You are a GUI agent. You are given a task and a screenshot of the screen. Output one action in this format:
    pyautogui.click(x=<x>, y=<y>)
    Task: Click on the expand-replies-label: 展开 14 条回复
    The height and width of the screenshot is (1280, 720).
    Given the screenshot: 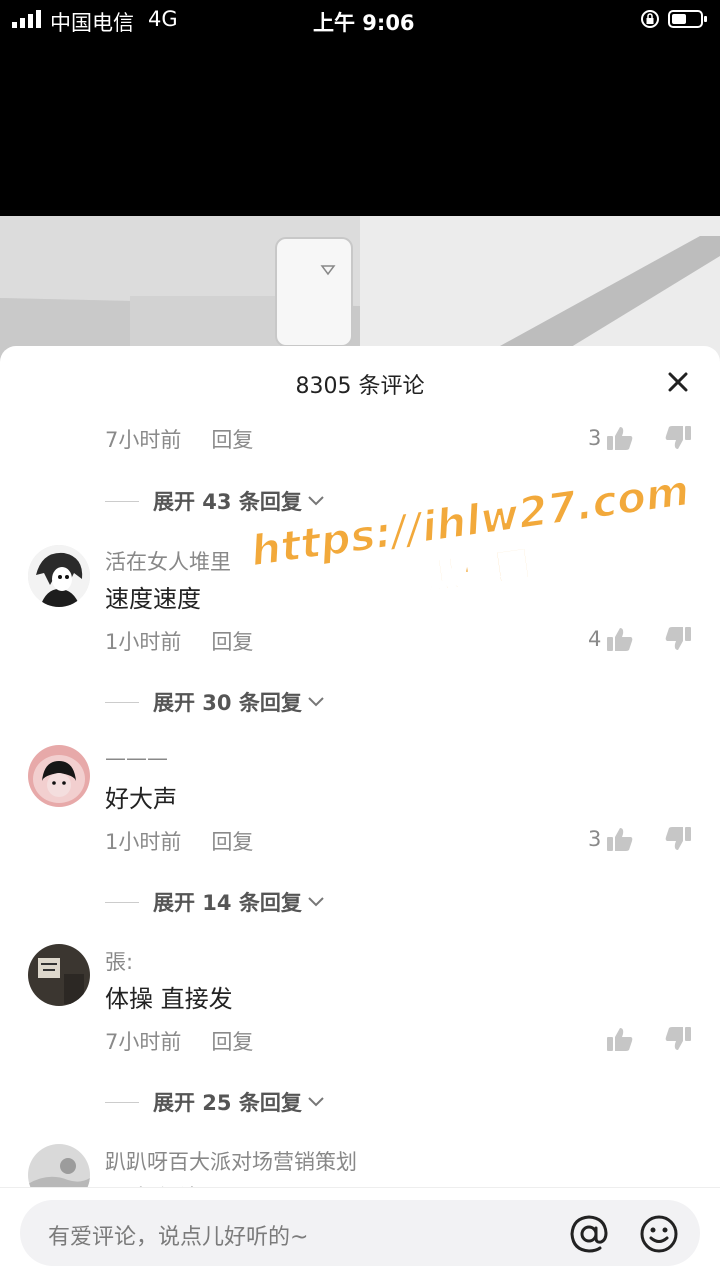 What is the action you would take?
    pyautogui.click(x=227, y=903)
    